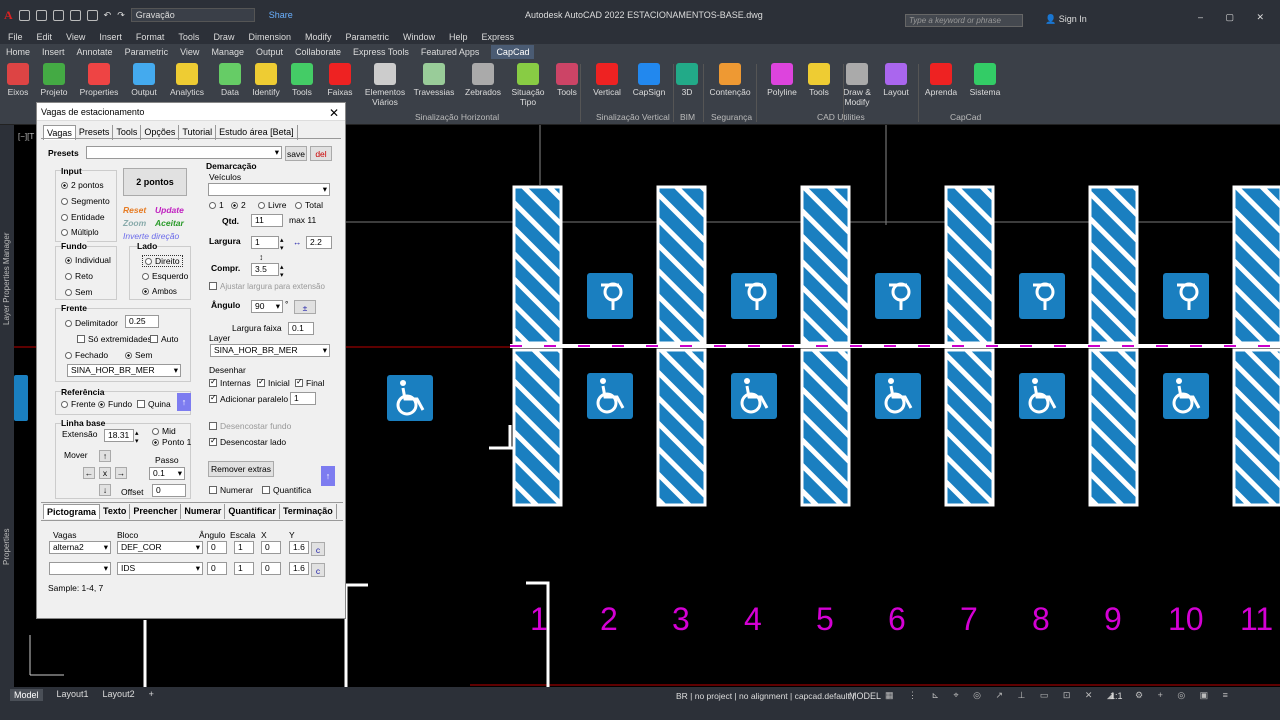  What do you see at coordinates (164, 339) in the screenshot?
I see `auto-checkbox: Auto` at bounding box center [164, 339].